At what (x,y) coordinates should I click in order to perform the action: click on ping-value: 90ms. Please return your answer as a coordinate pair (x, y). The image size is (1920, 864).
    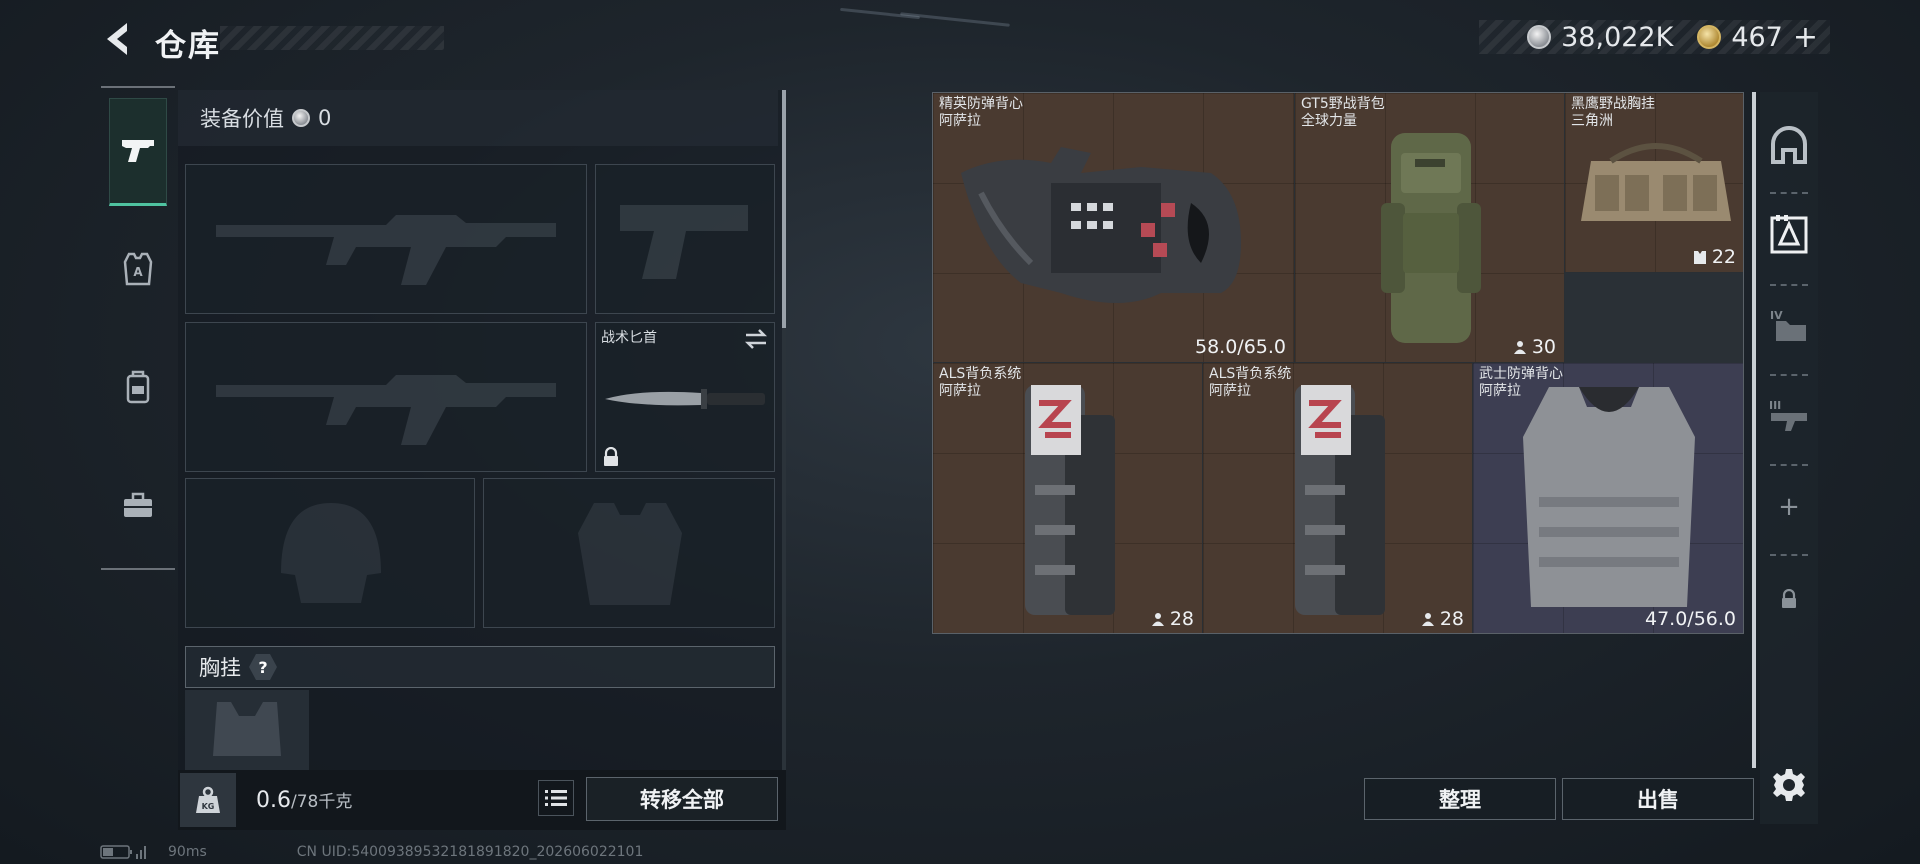
    Looking at the image, I should click on (187, 852).